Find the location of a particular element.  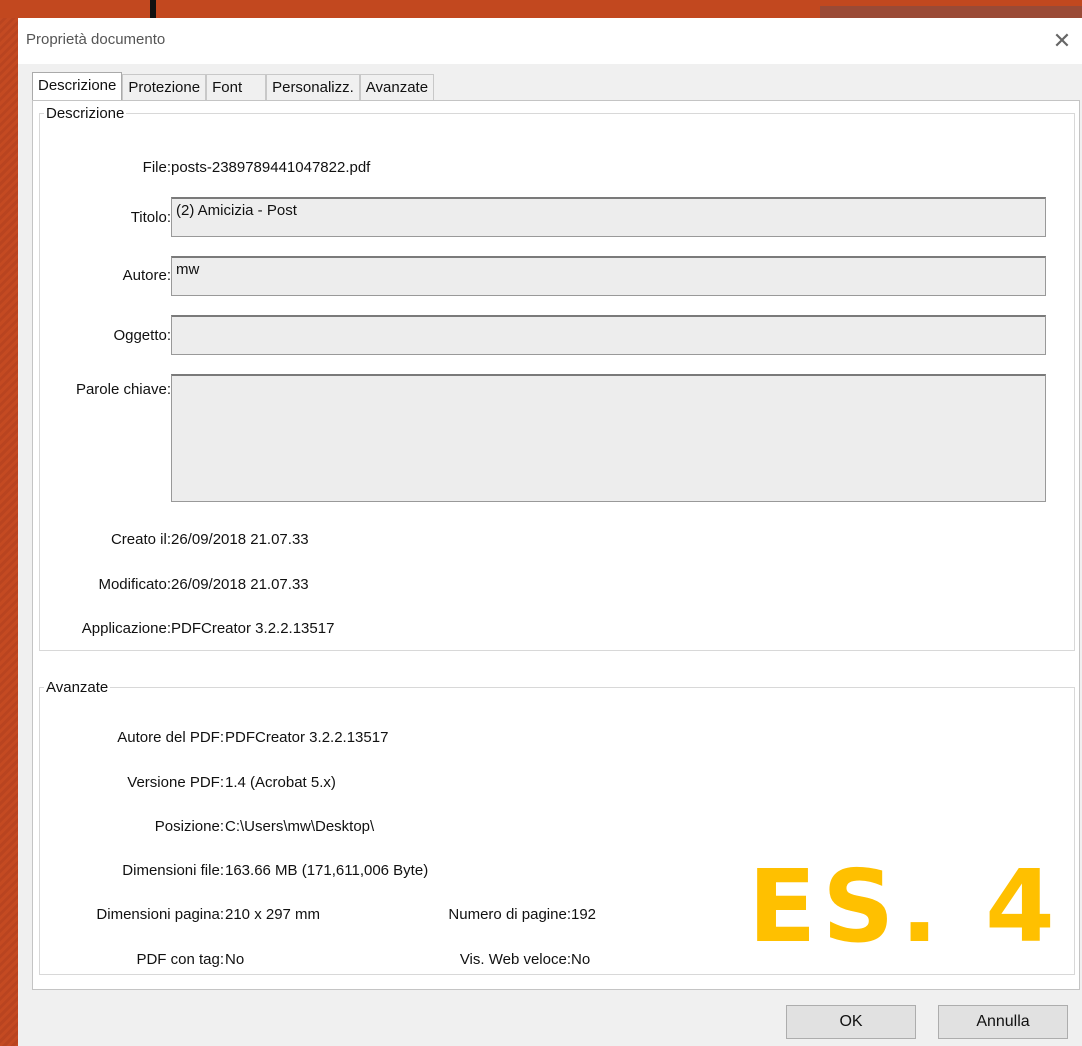

created-label: Creato il: is located at coordinates (140, 539).